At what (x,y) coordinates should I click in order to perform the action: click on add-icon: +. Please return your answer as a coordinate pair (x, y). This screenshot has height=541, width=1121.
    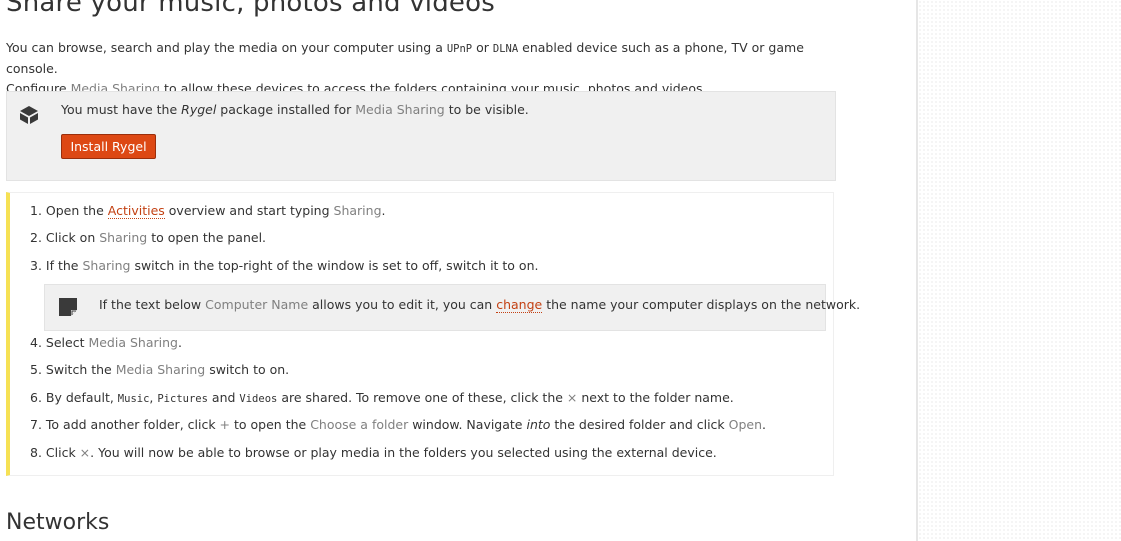
    Looking at the image, I should click on (225, 424).